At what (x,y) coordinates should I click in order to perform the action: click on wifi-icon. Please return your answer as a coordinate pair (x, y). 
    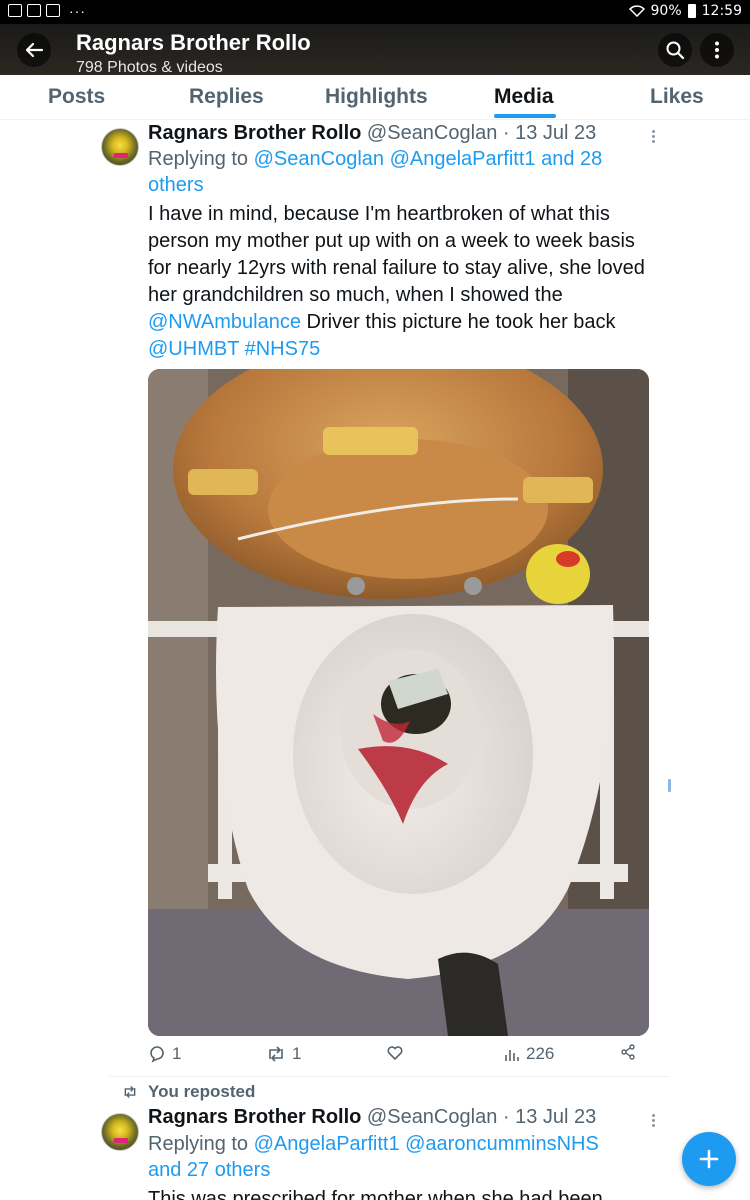
    Looking at the image, I should click on (636, 11).